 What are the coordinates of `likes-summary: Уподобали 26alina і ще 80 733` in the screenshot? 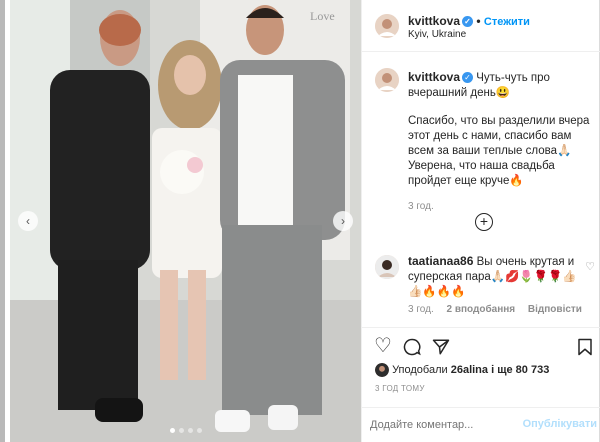 It's located at (462, 370).